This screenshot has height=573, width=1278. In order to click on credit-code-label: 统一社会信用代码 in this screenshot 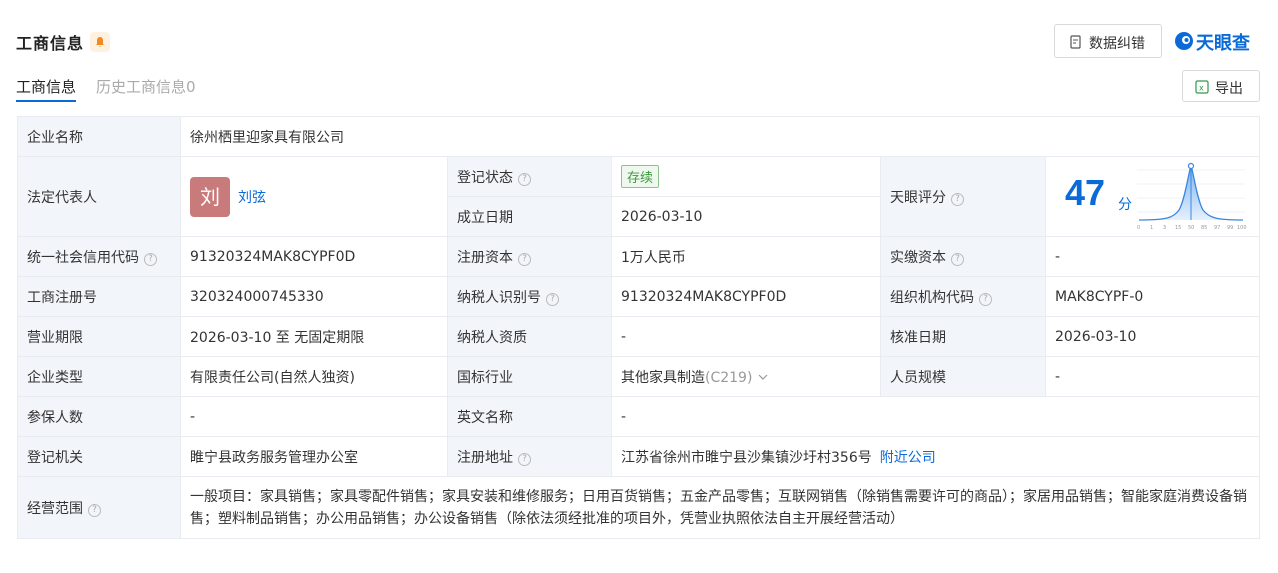, I will do `click(83, 257)`.